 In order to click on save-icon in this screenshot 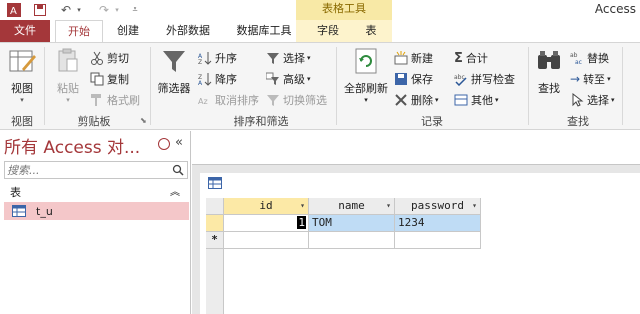, I will do `click(40, 10)`.